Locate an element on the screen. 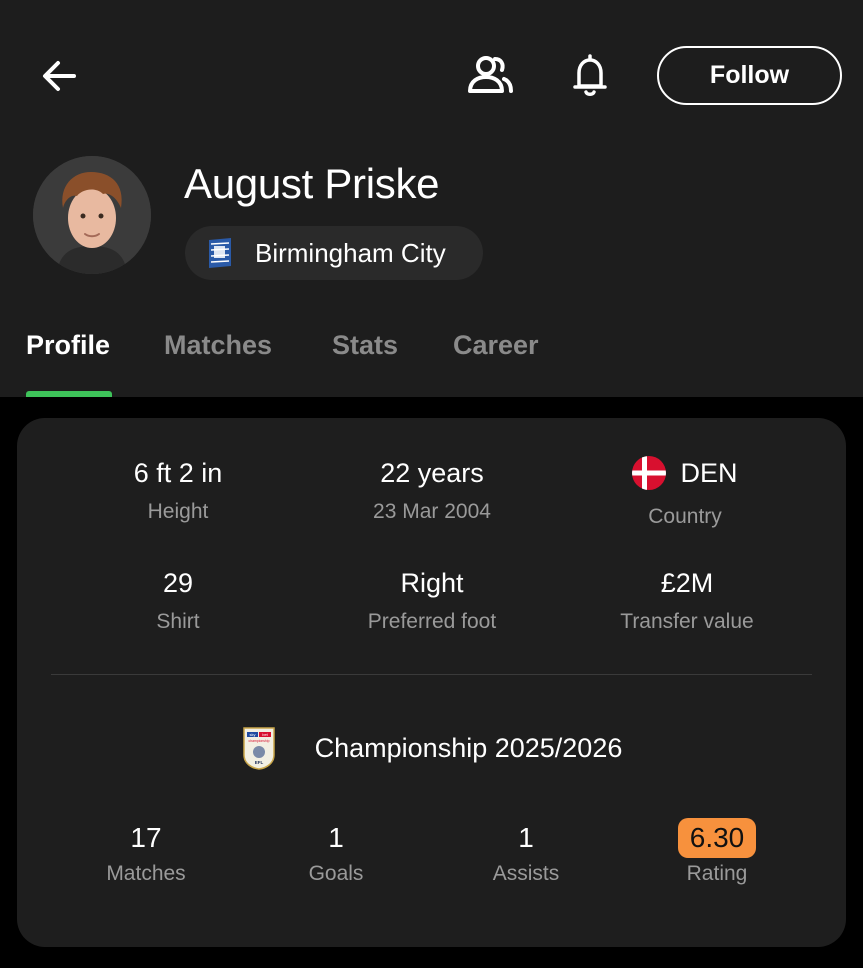 The height and width of the screenshot is (968, 863). height-value: 6 ft 2 in is located at coordinates (178, 473).